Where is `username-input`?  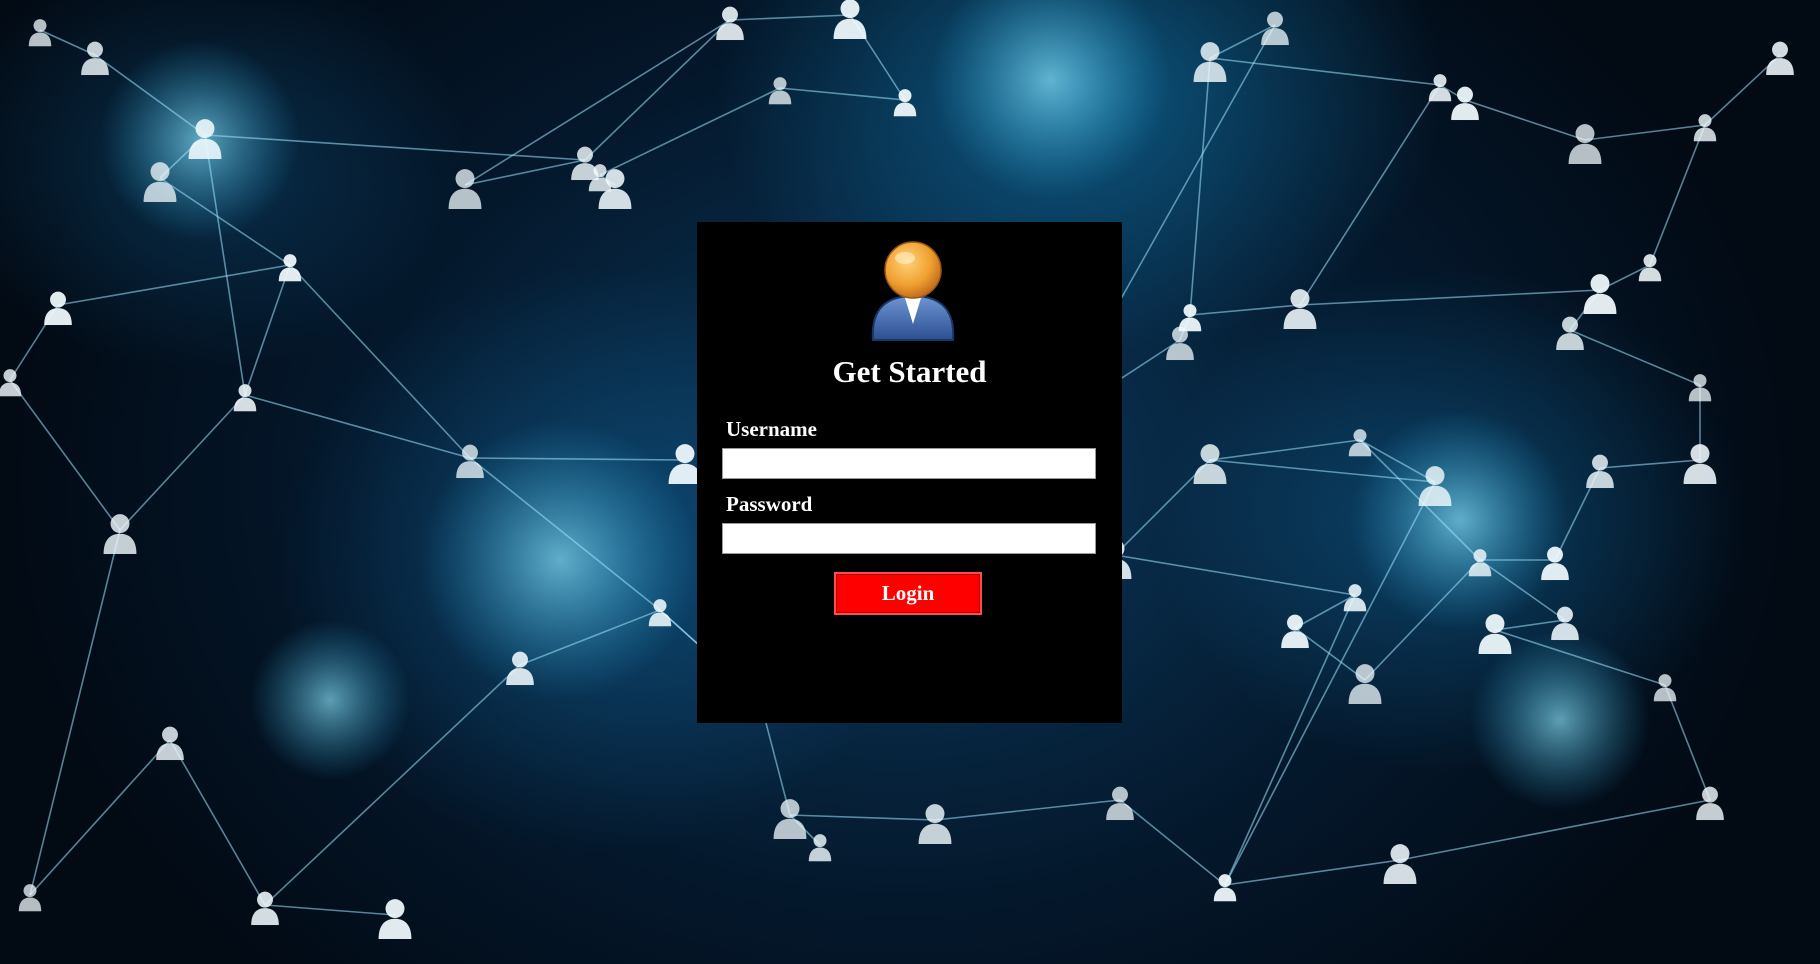
username-input is located at coordinates (909, 463).